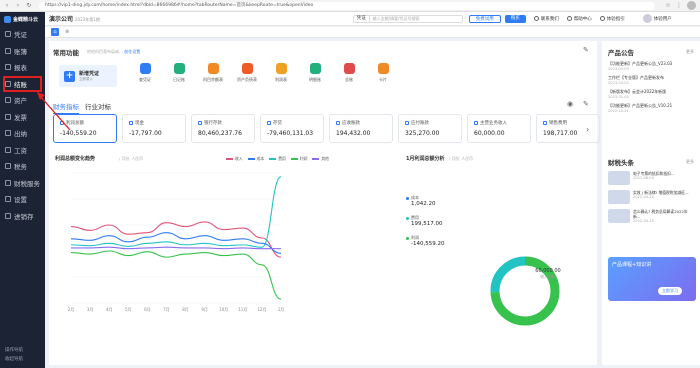 Image resolution: width=700 pixels, height=368 pixels. I want to click on sidebar-item-9: 财税服务, so click(22, 183).